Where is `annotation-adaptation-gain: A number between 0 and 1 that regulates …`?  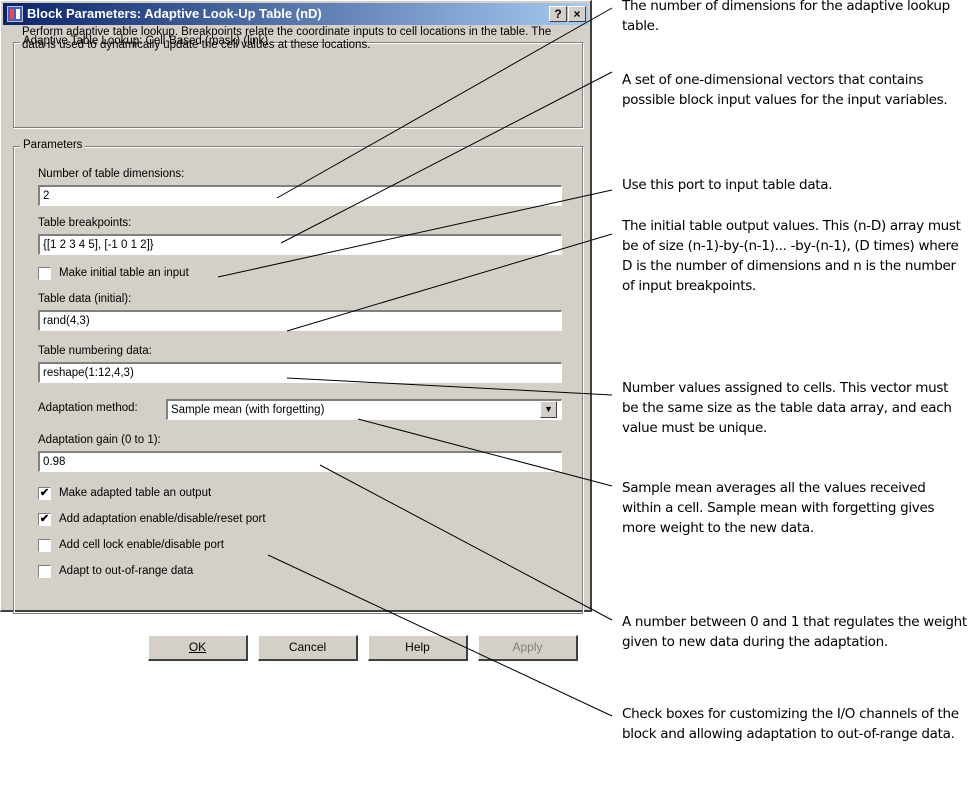 annotation-adaptation-gain: A number between 0 and 1 that regulates … is located at coordinates (794, 632).